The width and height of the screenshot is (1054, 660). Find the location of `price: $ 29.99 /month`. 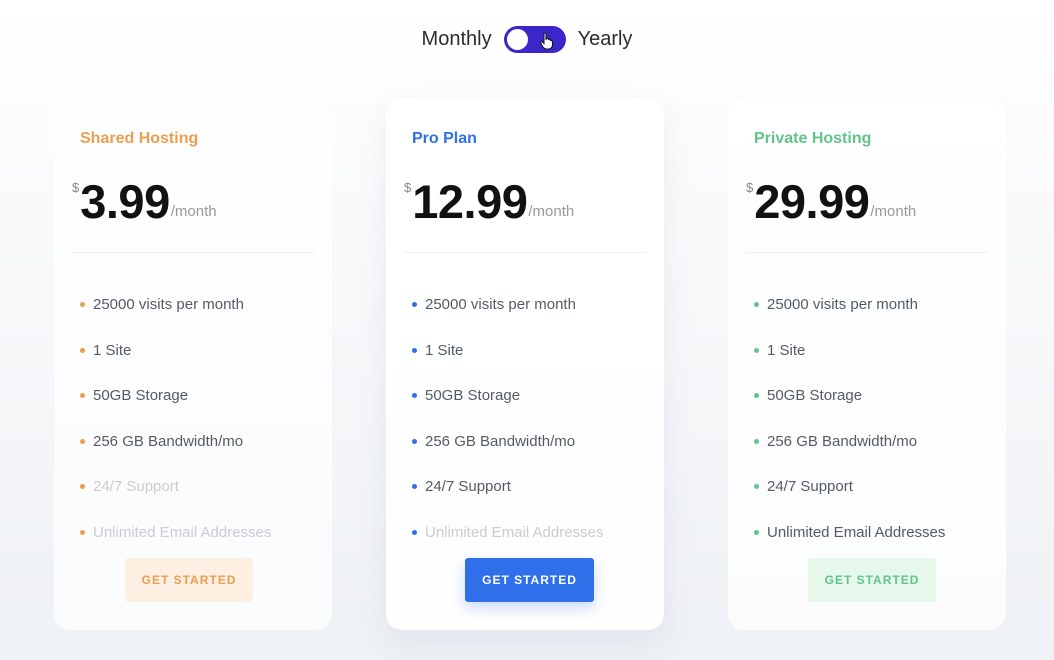

price: $ 29.99 /month is located at coordinates (831, 202).